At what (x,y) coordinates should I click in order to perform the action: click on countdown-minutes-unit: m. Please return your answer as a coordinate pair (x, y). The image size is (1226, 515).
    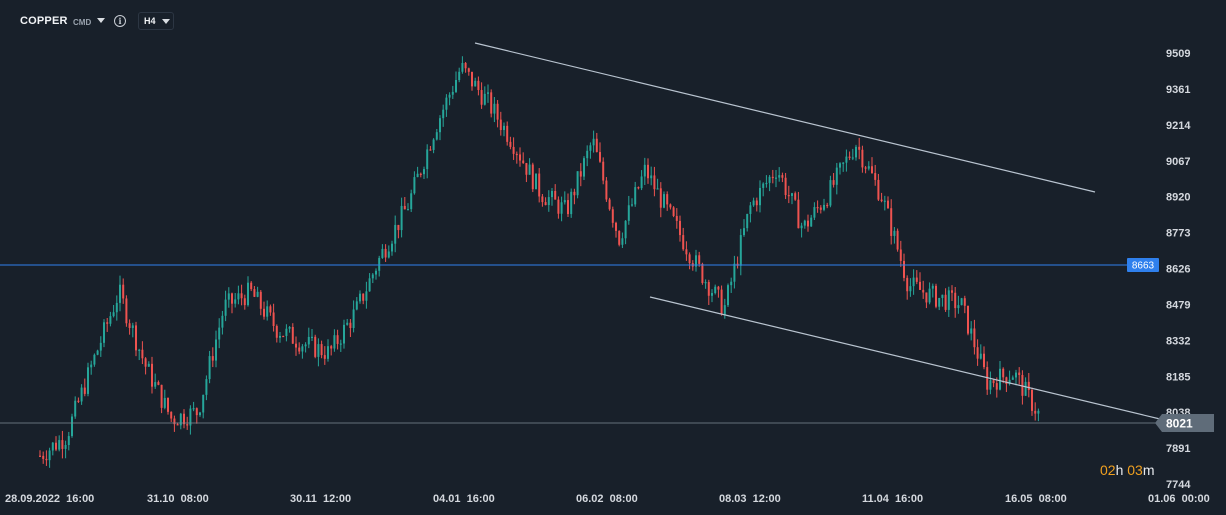
    Looking at the image, I should click on (1148, 470).